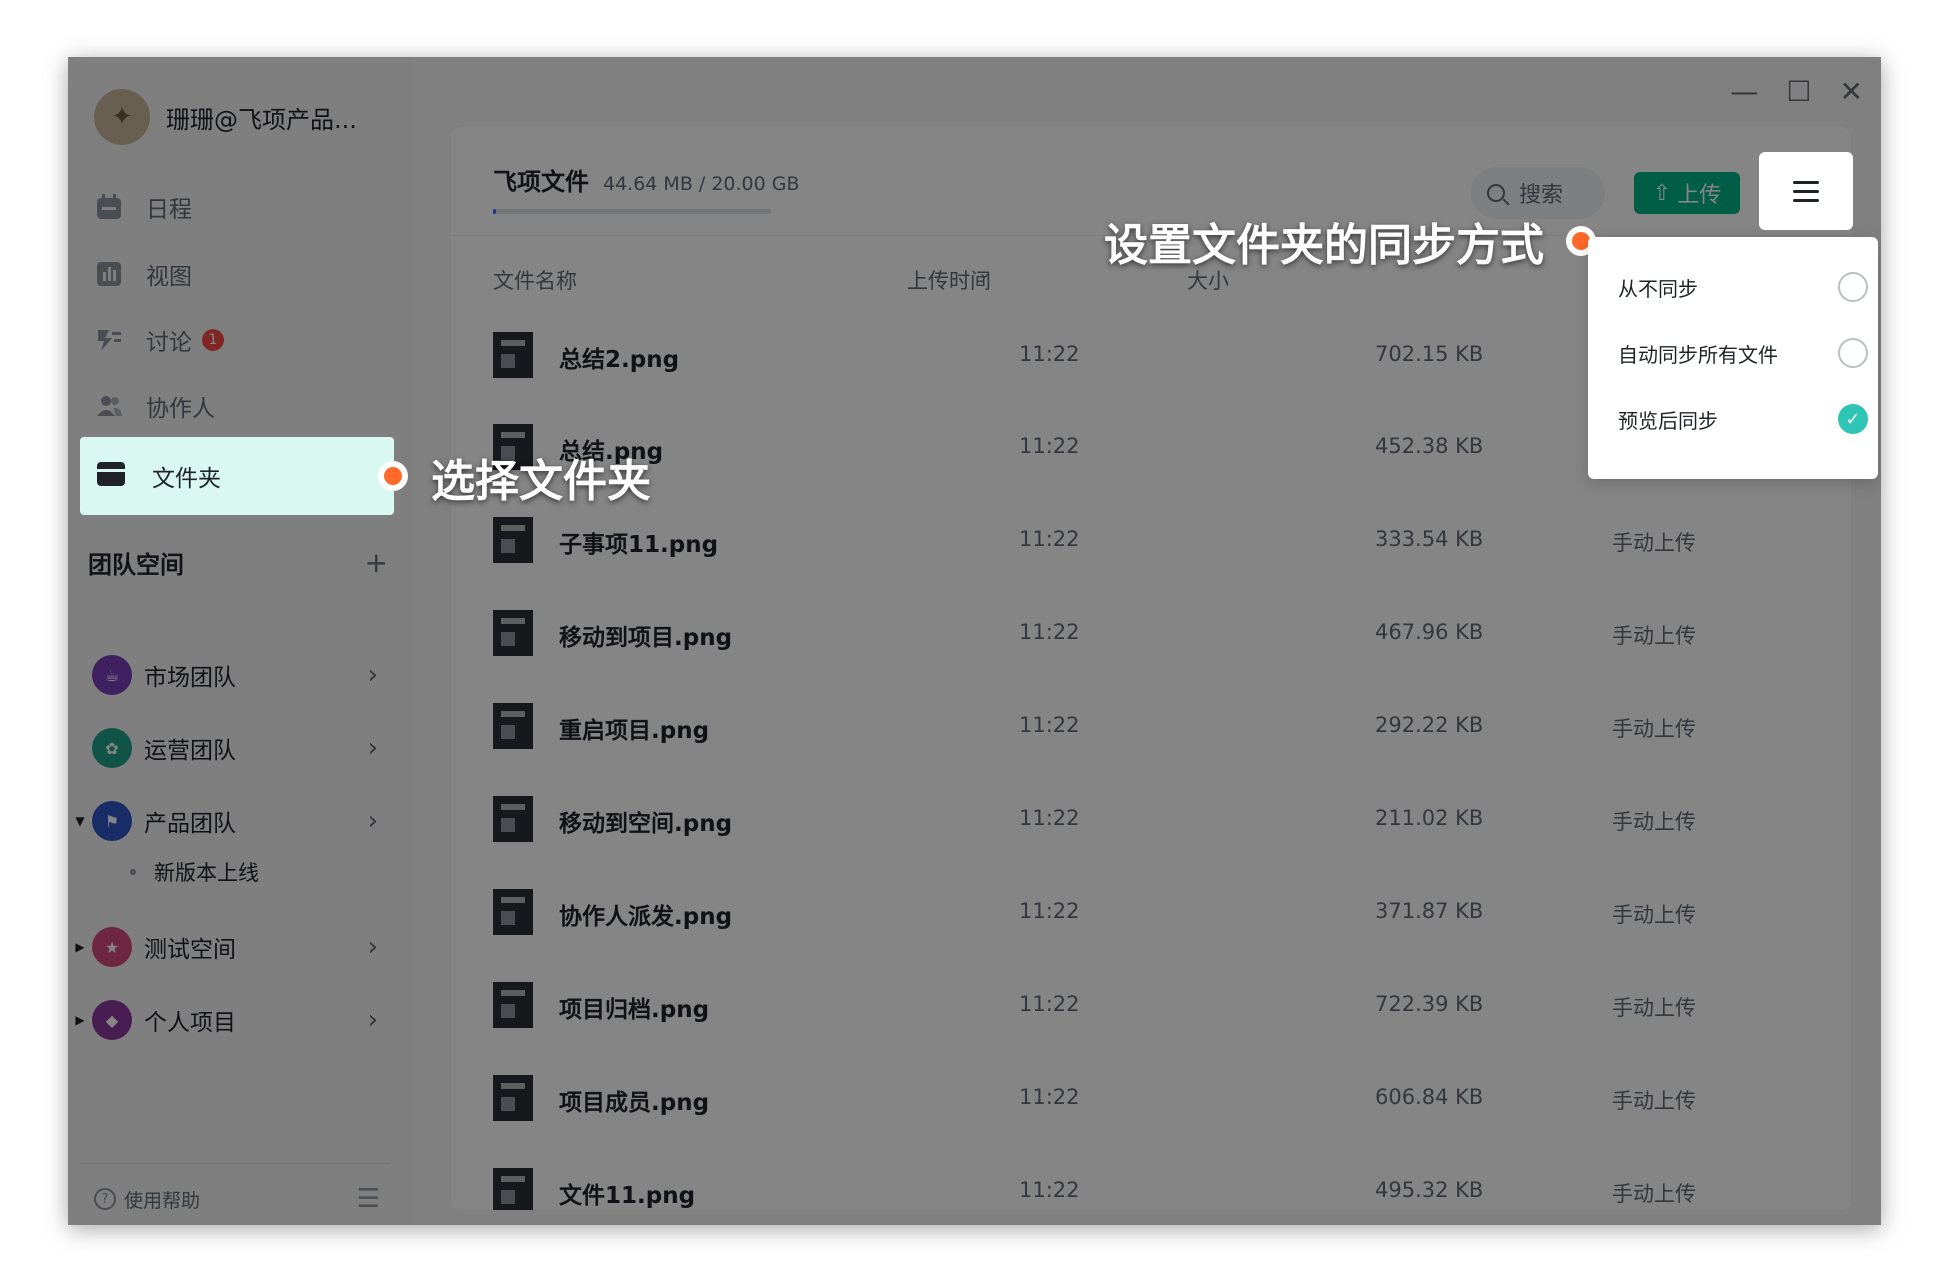 This screenshot has width=1952, height=1267. I want to click on sync-mode-menu: 从不同步 自动同步所有文件 预览后同步 ✓, so click(1733, 358).